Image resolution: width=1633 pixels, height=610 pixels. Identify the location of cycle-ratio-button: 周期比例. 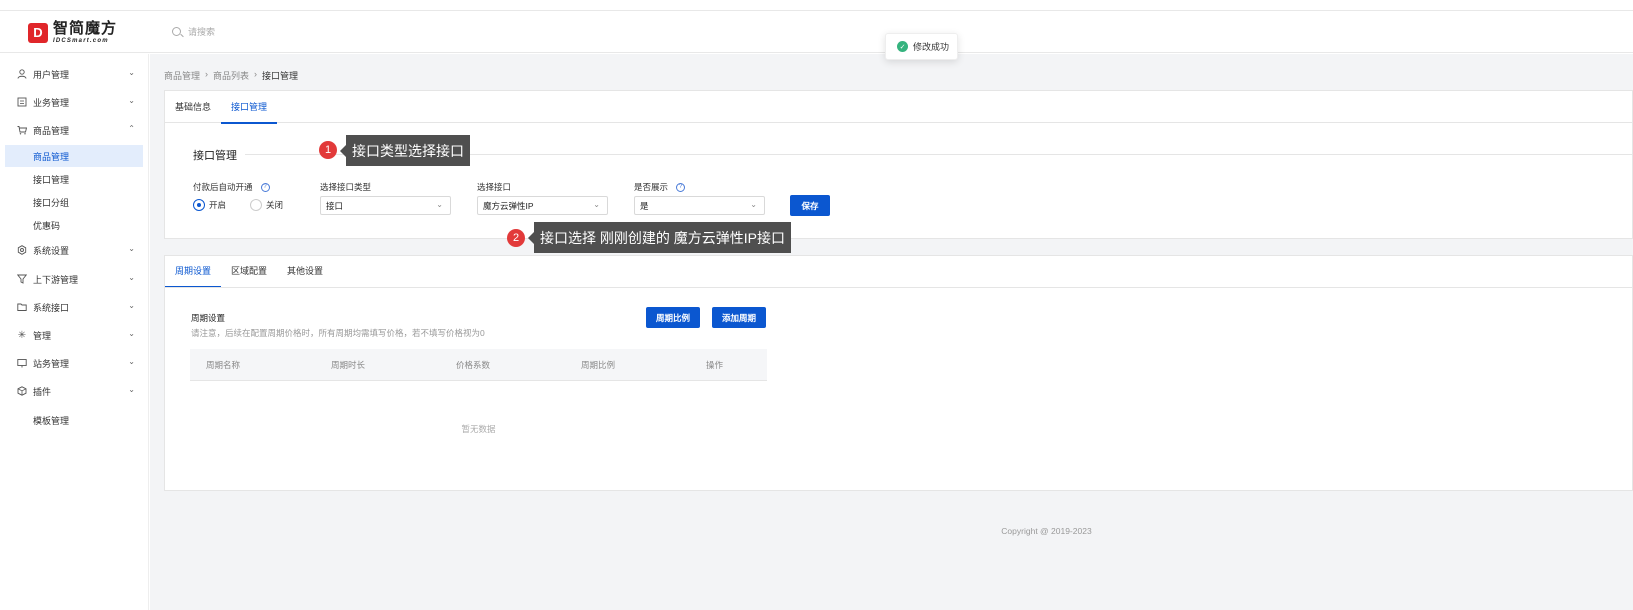
(673, 317).